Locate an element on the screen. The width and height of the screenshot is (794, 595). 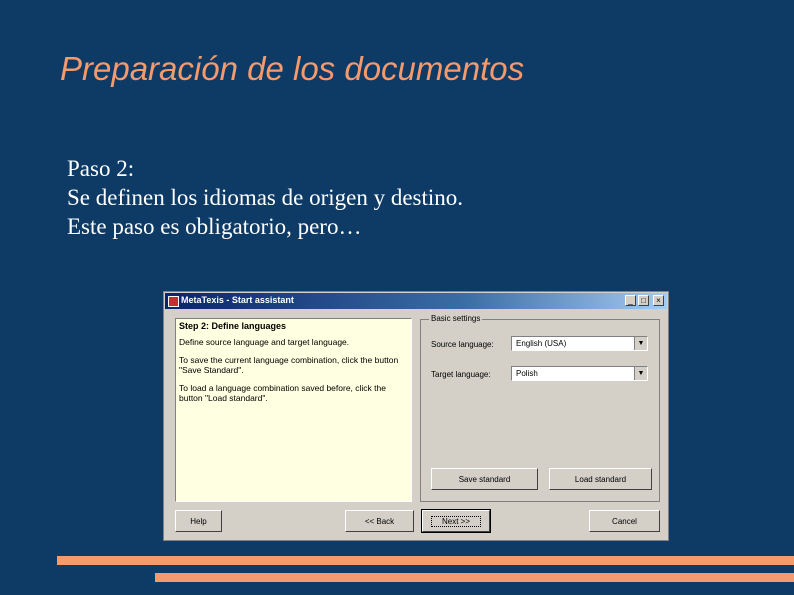
target-language-value: Polish is located at coordinates (527, 373).